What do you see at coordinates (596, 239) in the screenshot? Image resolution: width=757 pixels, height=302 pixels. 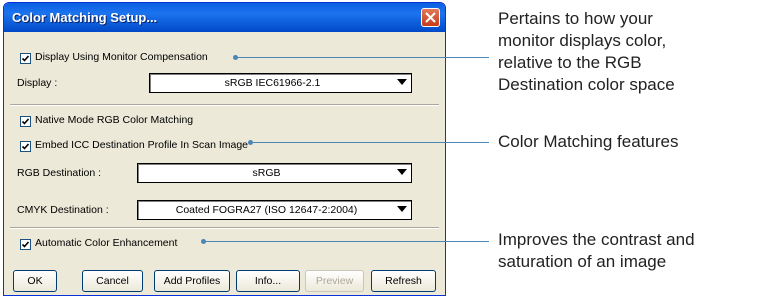 I see `annotation-line: Improves the contrast and` at bounding box center [596, 239].